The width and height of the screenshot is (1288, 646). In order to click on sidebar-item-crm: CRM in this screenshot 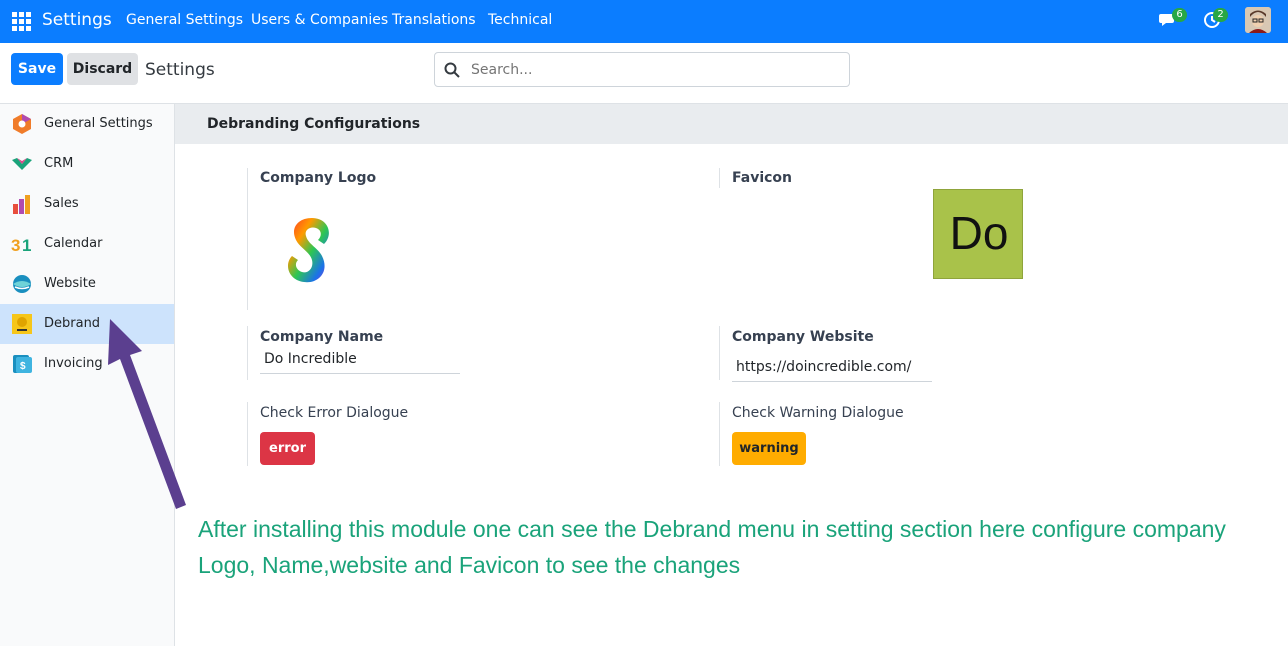, I will do `click(87, 164)`.